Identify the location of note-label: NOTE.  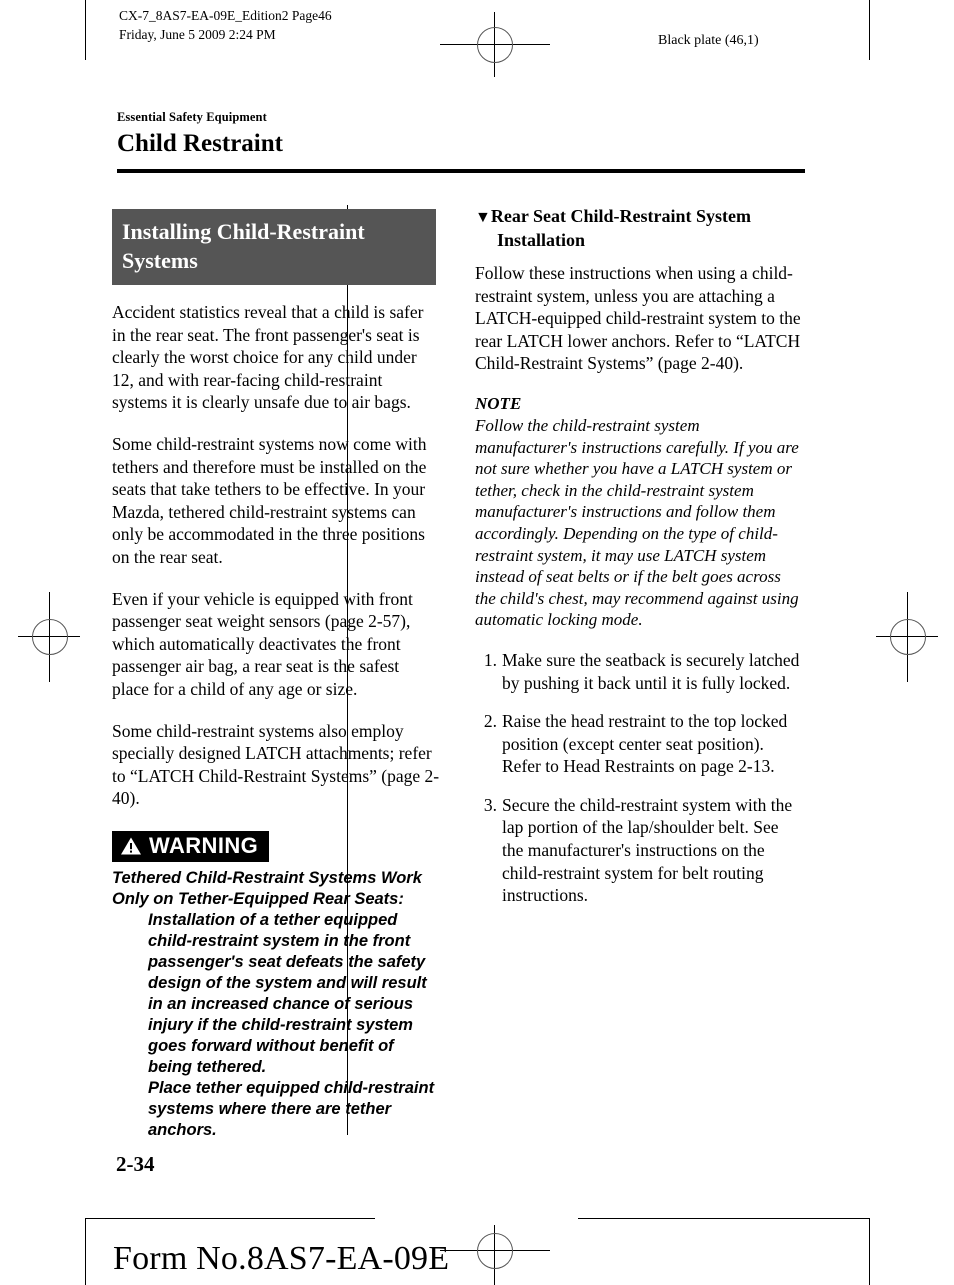
(498, 403).